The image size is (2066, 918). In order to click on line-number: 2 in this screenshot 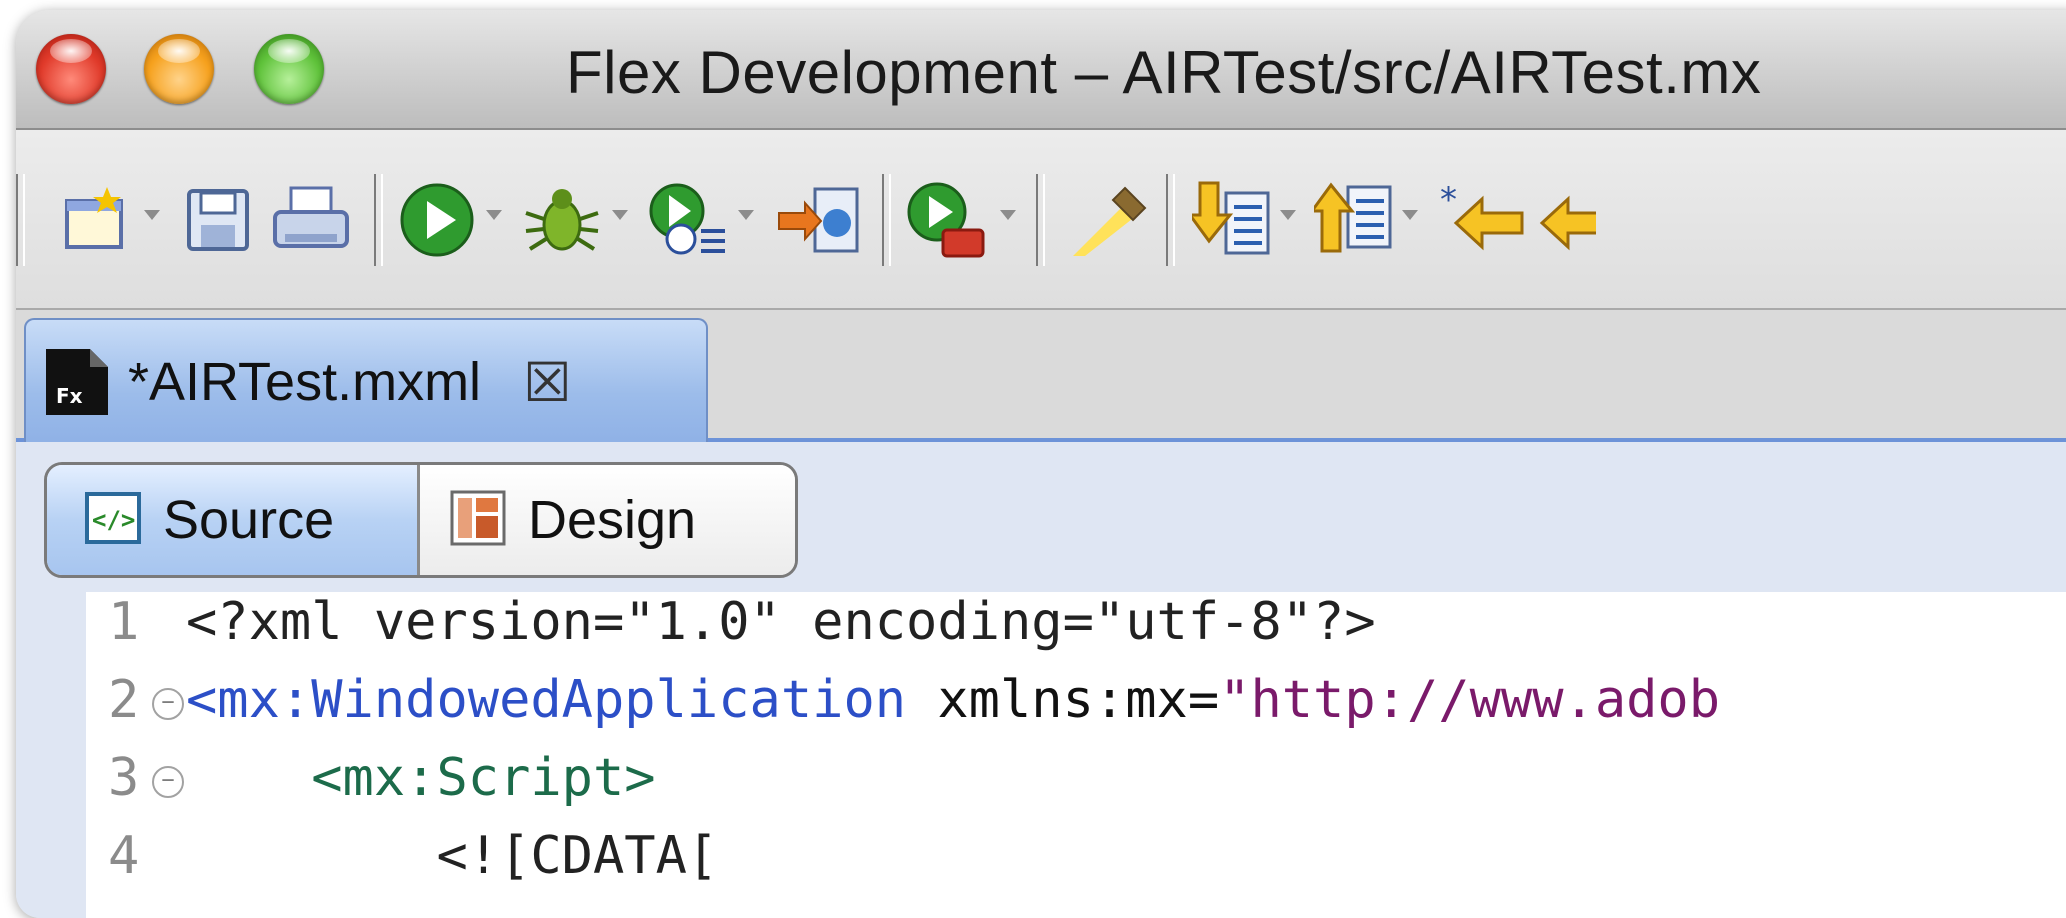, I will do `click(124, 700)`.